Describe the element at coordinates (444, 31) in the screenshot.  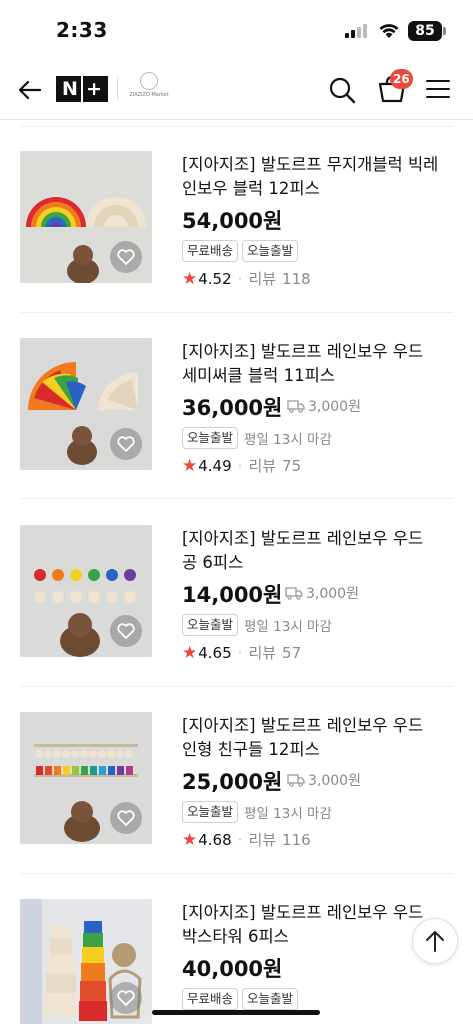
I see `battery-cap` at that location.